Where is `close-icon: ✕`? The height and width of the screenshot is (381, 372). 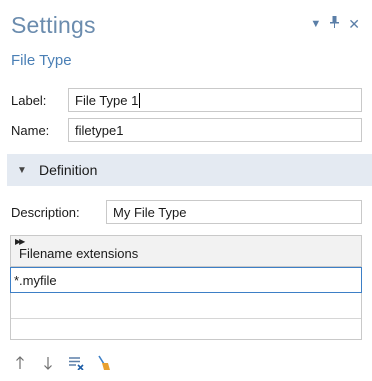 close-icon: ✕ is located at coordinates (354, 24).